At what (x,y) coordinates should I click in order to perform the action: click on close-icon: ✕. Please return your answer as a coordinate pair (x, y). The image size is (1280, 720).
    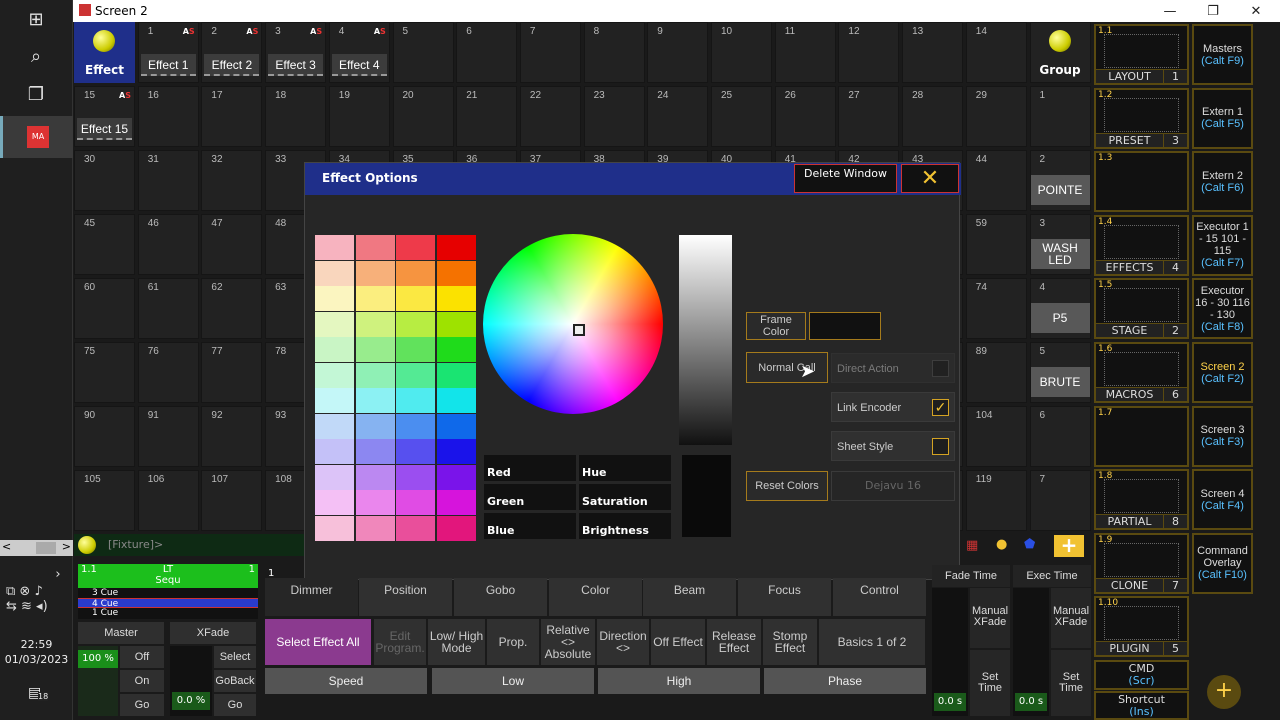
    Looking at the image, I should click on (930, 178).